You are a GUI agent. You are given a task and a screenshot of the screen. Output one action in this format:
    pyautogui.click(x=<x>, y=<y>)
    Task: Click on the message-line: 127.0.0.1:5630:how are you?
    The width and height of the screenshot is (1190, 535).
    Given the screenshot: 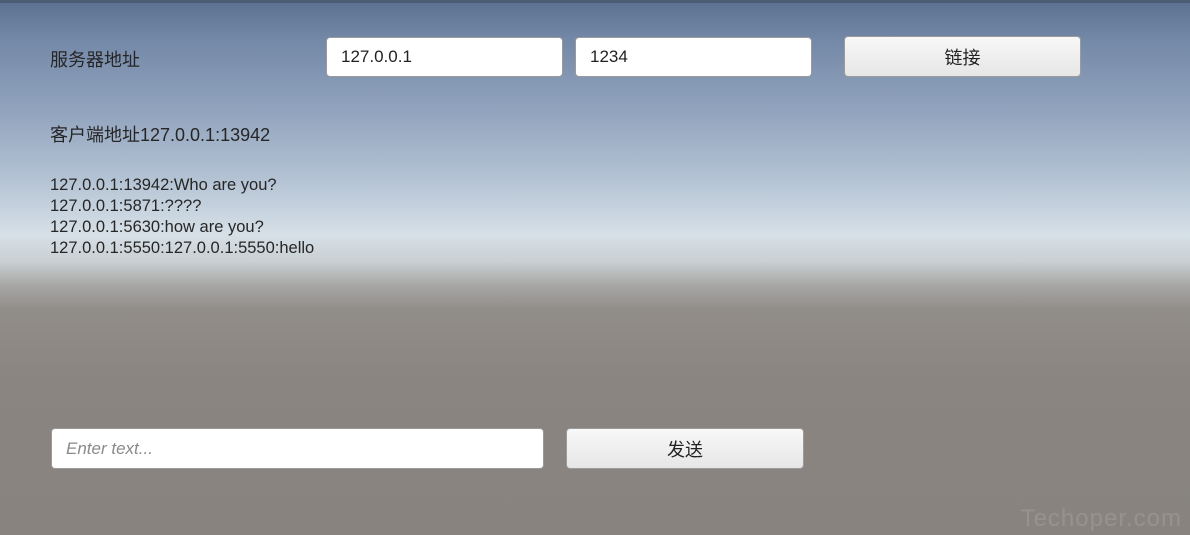 What is the action you would take?
    pyautogui.click(x=157, y=227)
    